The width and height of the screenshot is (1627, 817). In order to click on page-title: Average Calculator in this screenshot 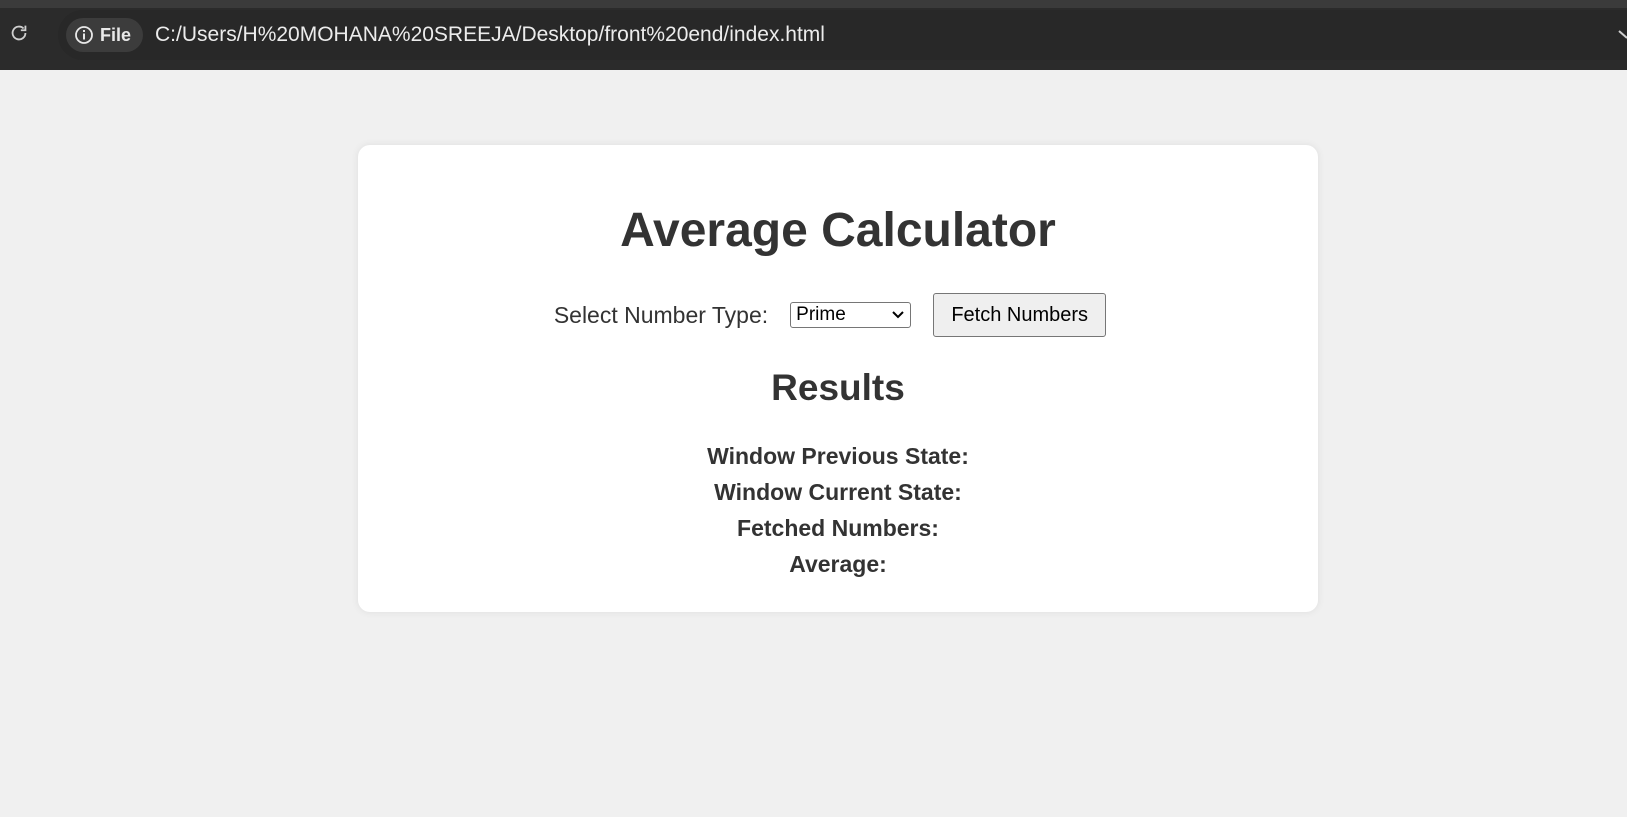, I will do `click(838, 230)`.